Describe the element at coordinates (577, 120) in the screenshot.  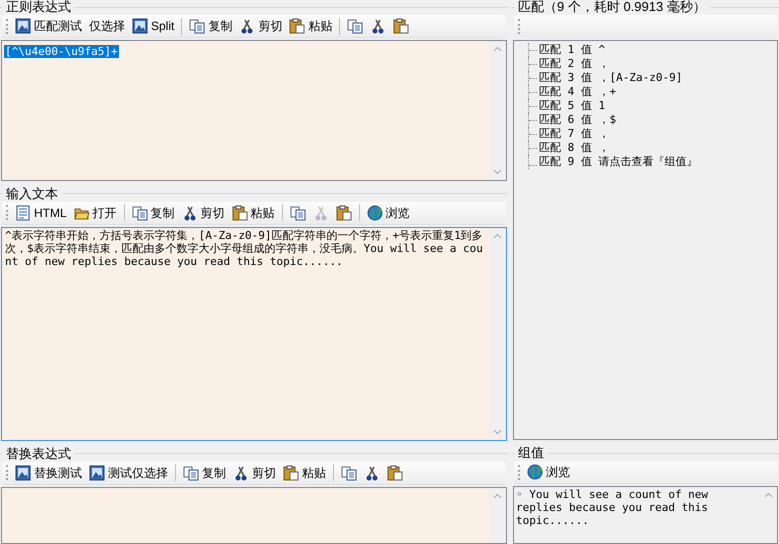
I see `tree-item: 匹配 6 值 ，$` at that location.